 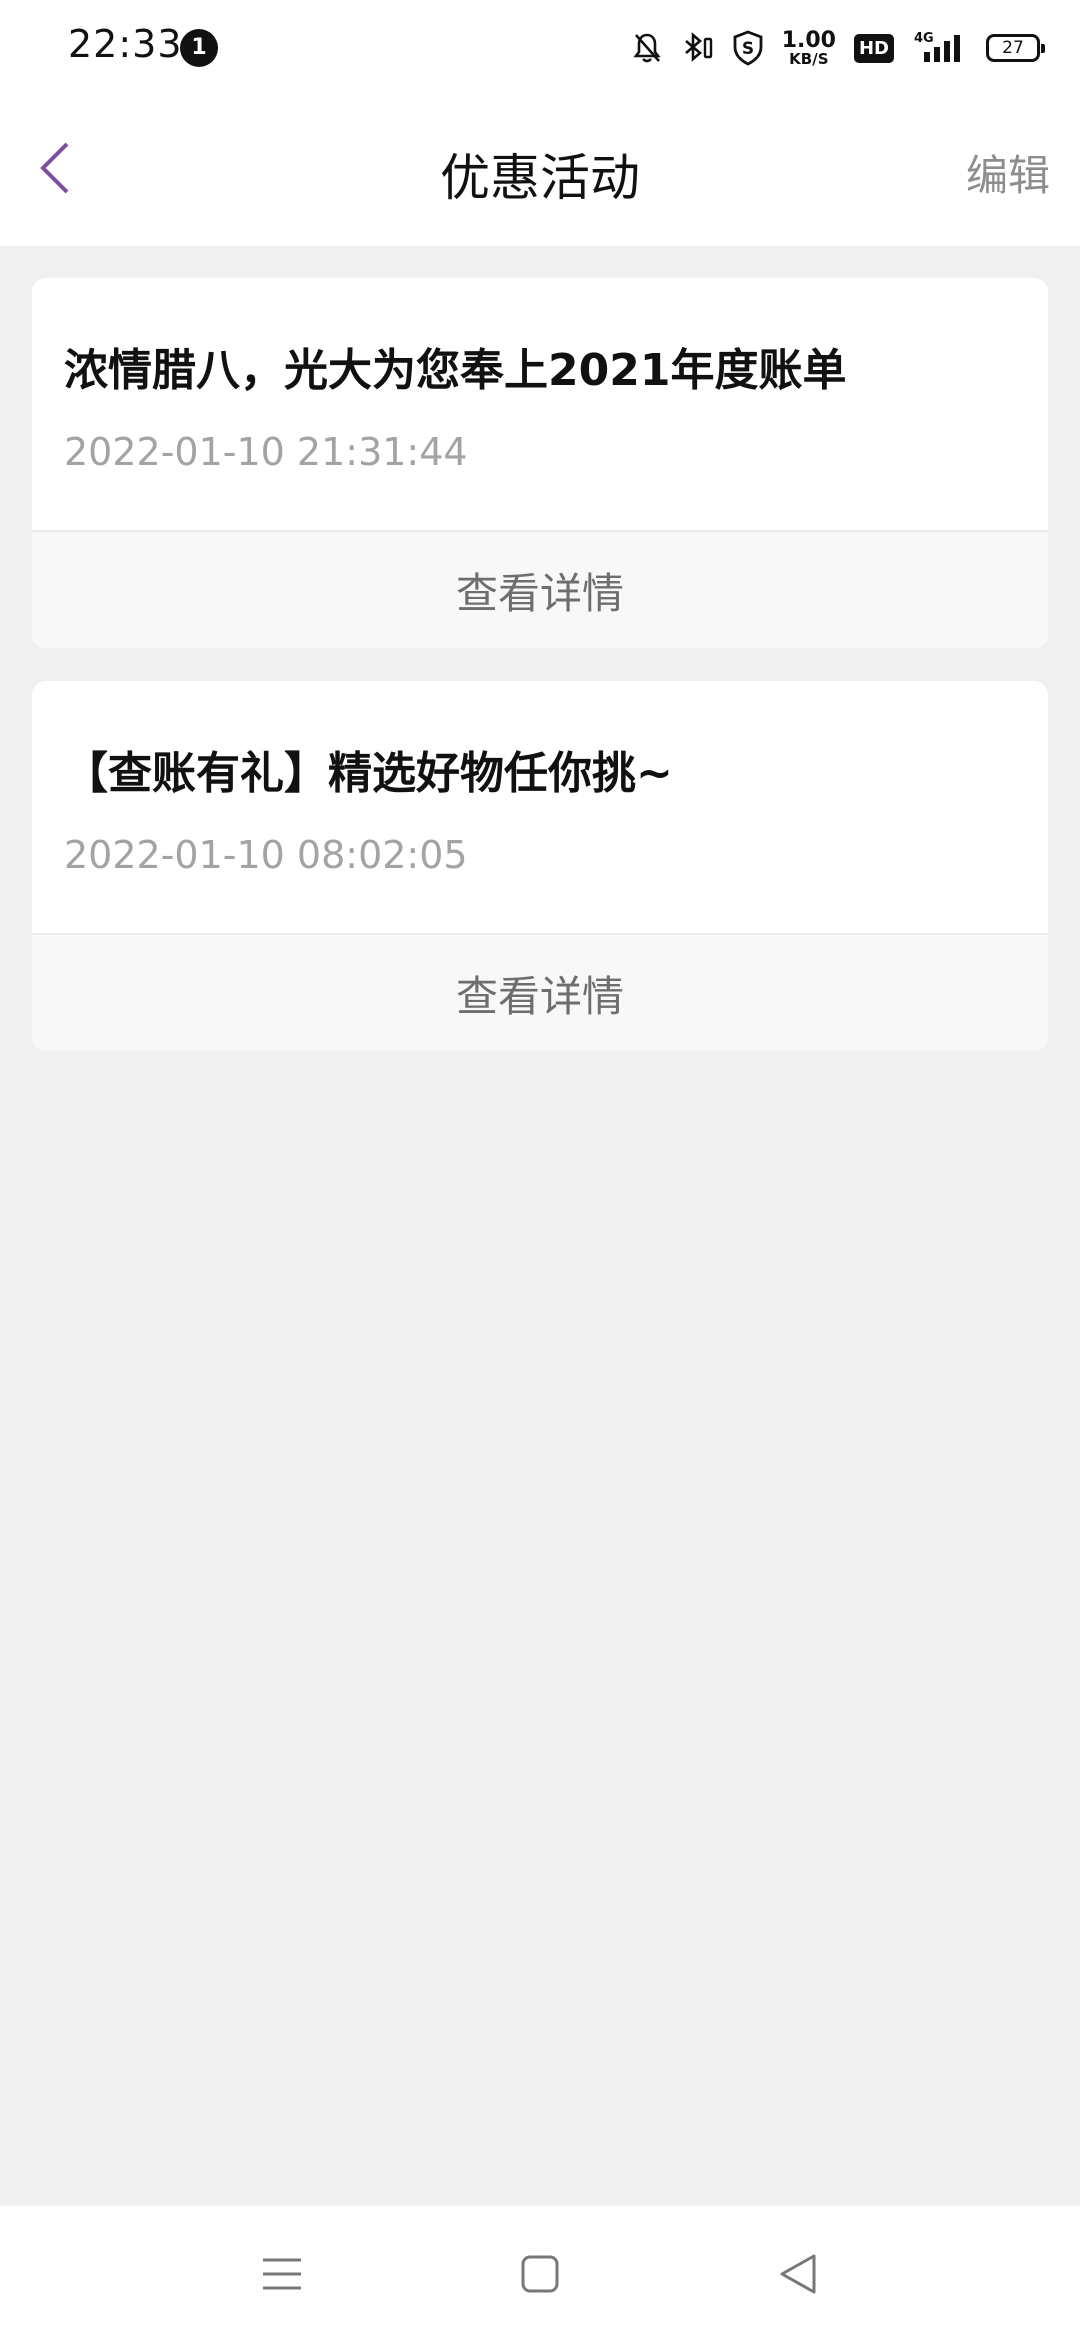 I want to click on page-title: 优惠活动, so click(x=540, y=178).